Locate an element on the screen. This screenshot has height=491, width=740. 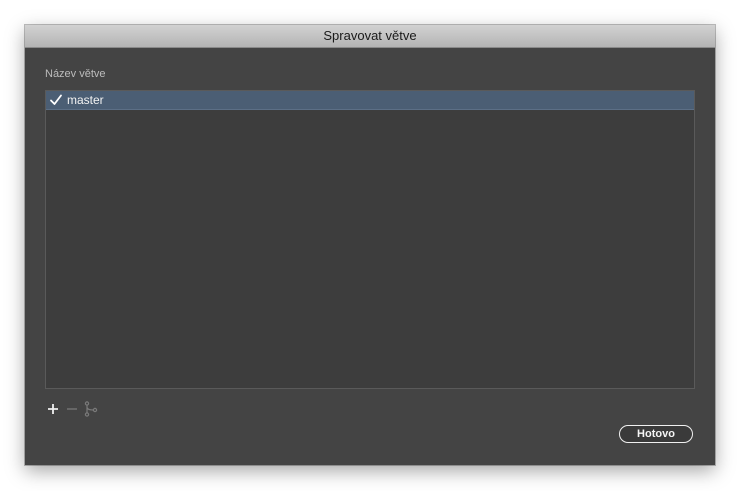
checkmark-icon is located at coordinates (56, 99).